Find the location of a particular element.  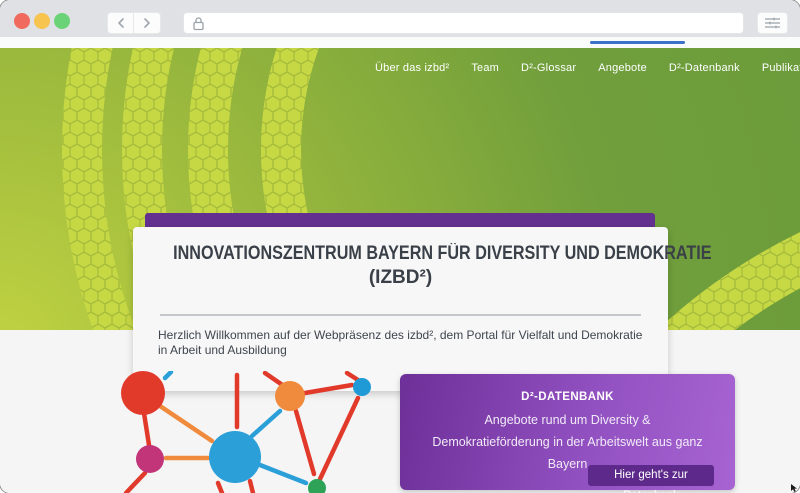

chevron-right-icon is located at coordinates (147, 23).